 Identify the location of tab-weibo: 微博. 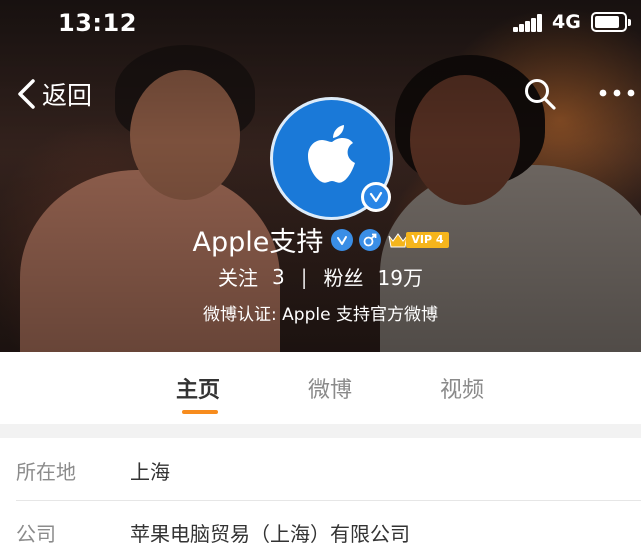
(330, 388).